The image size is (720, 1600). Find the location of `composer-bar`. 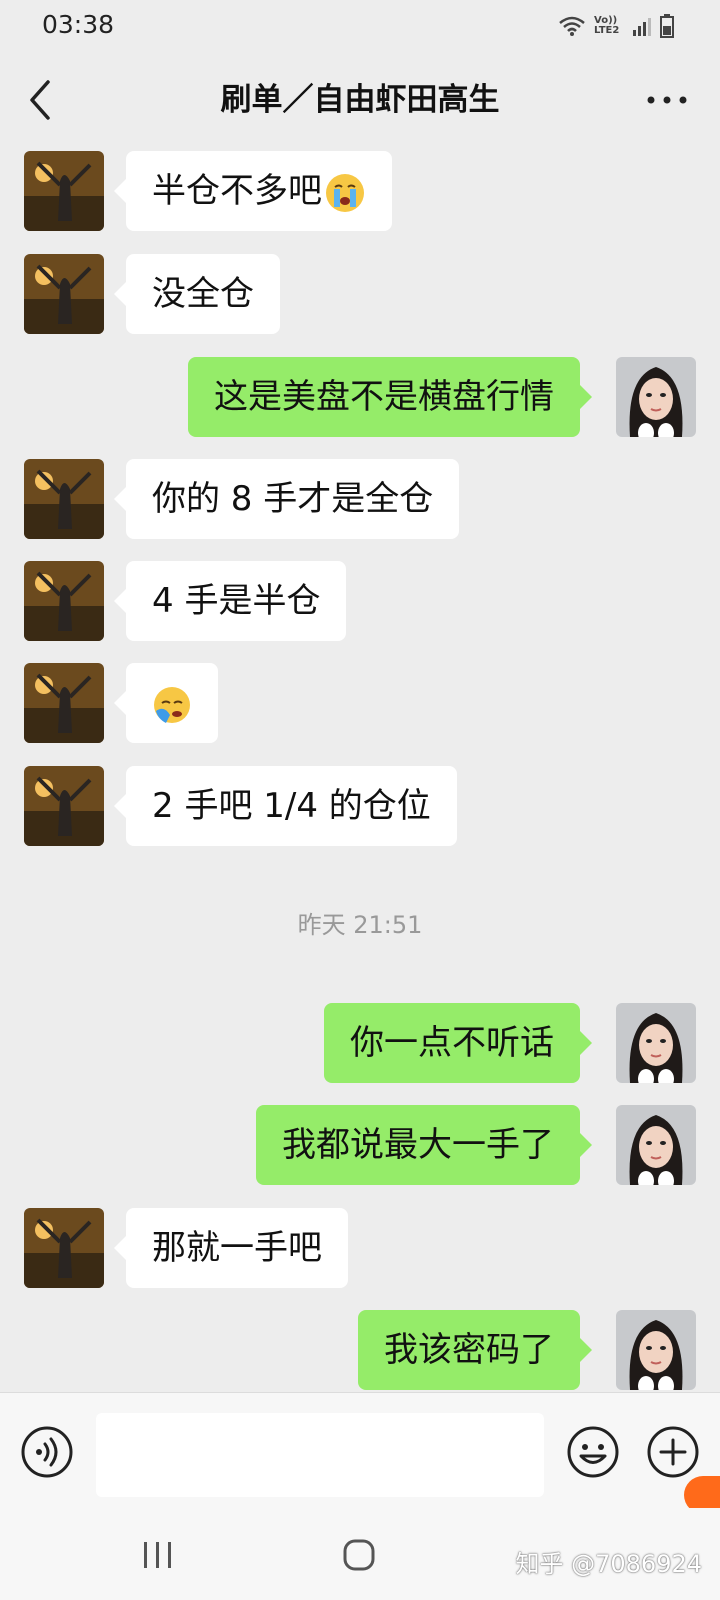

composer-bar is located at coordinates (360, 1450).